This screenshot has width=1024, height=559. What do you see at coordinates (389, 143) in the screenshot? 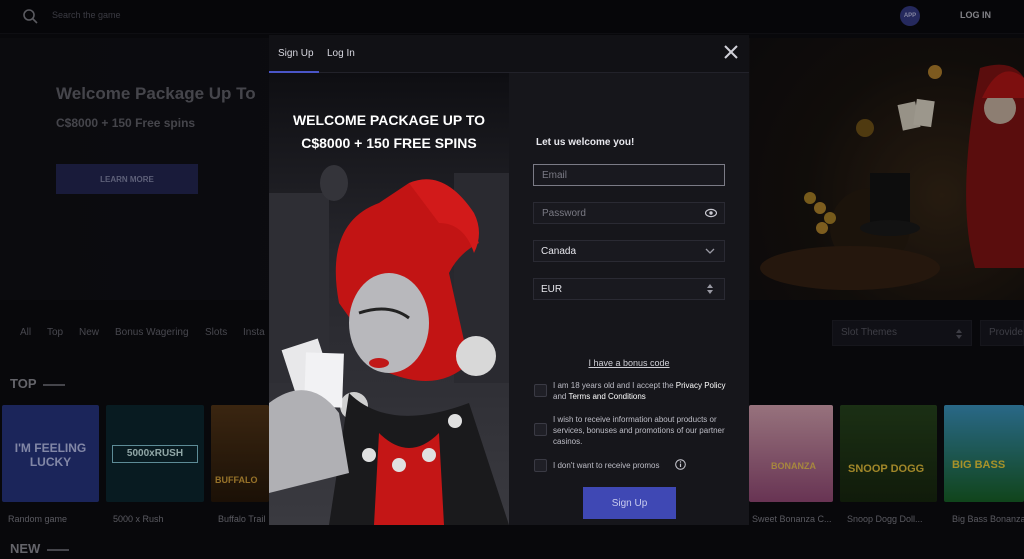
I see `promo-line-2: C$8000 + 150 FREE SPINS` at bounding box center [389, 143].